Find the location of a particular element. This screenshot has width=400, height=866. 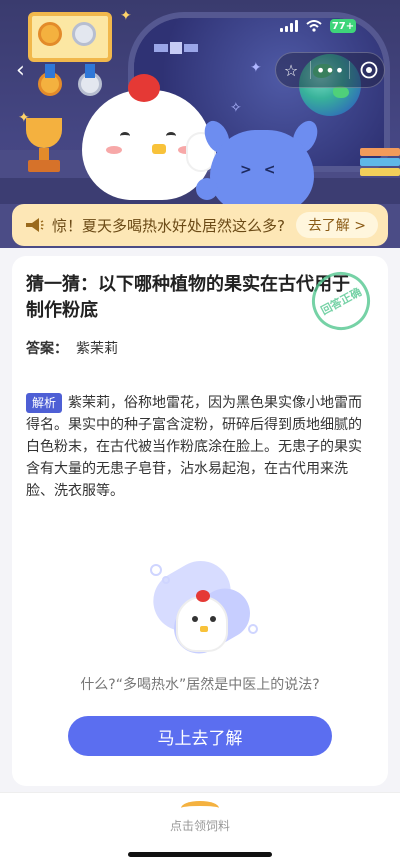

answer-row: 答案： 紫茉莉 is located at coordinates (72, 348).